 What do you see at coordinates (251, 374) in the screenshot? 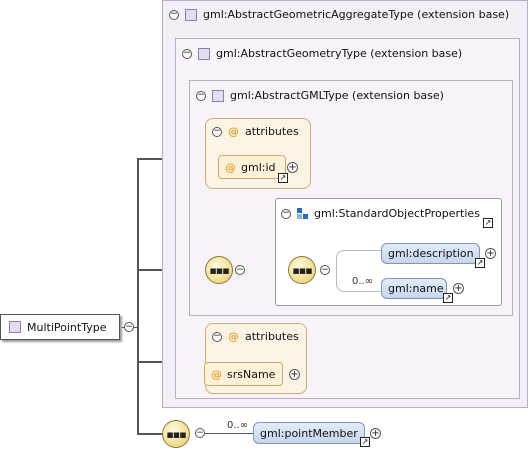
I see `attribute-label: srsName` at bounding box center [251, 374].